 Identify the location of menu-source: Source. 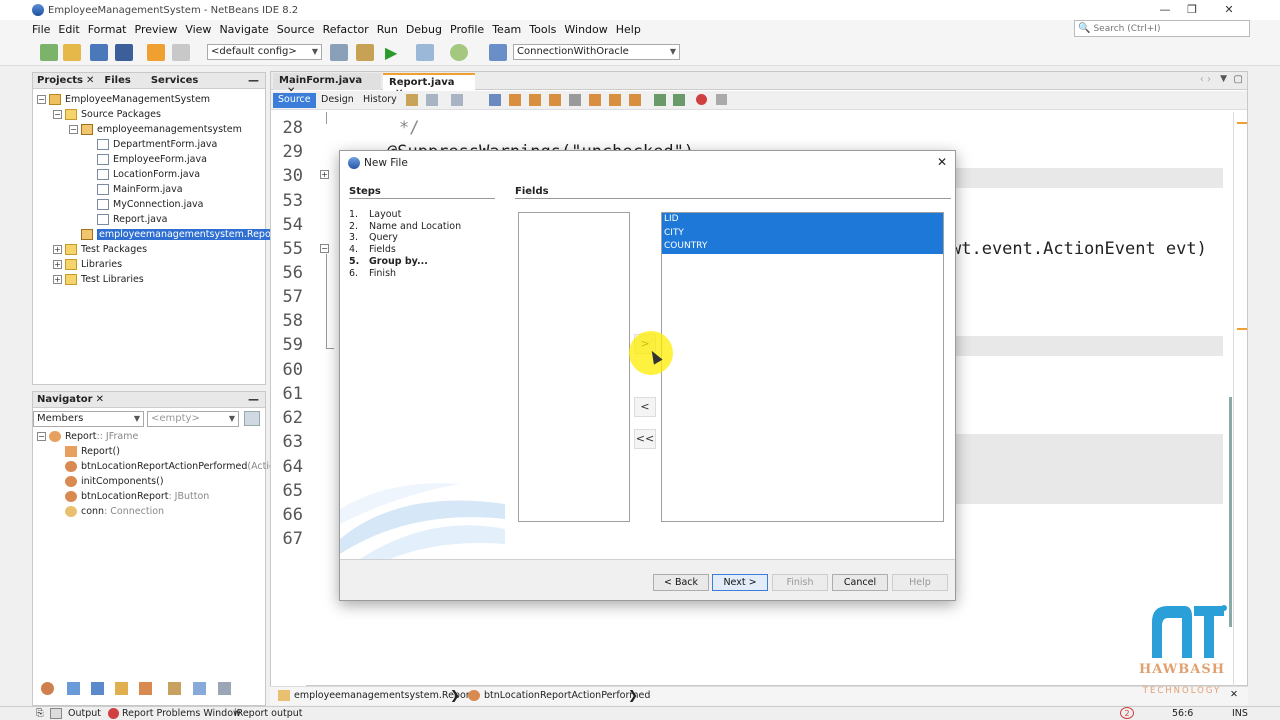
(296, 29).